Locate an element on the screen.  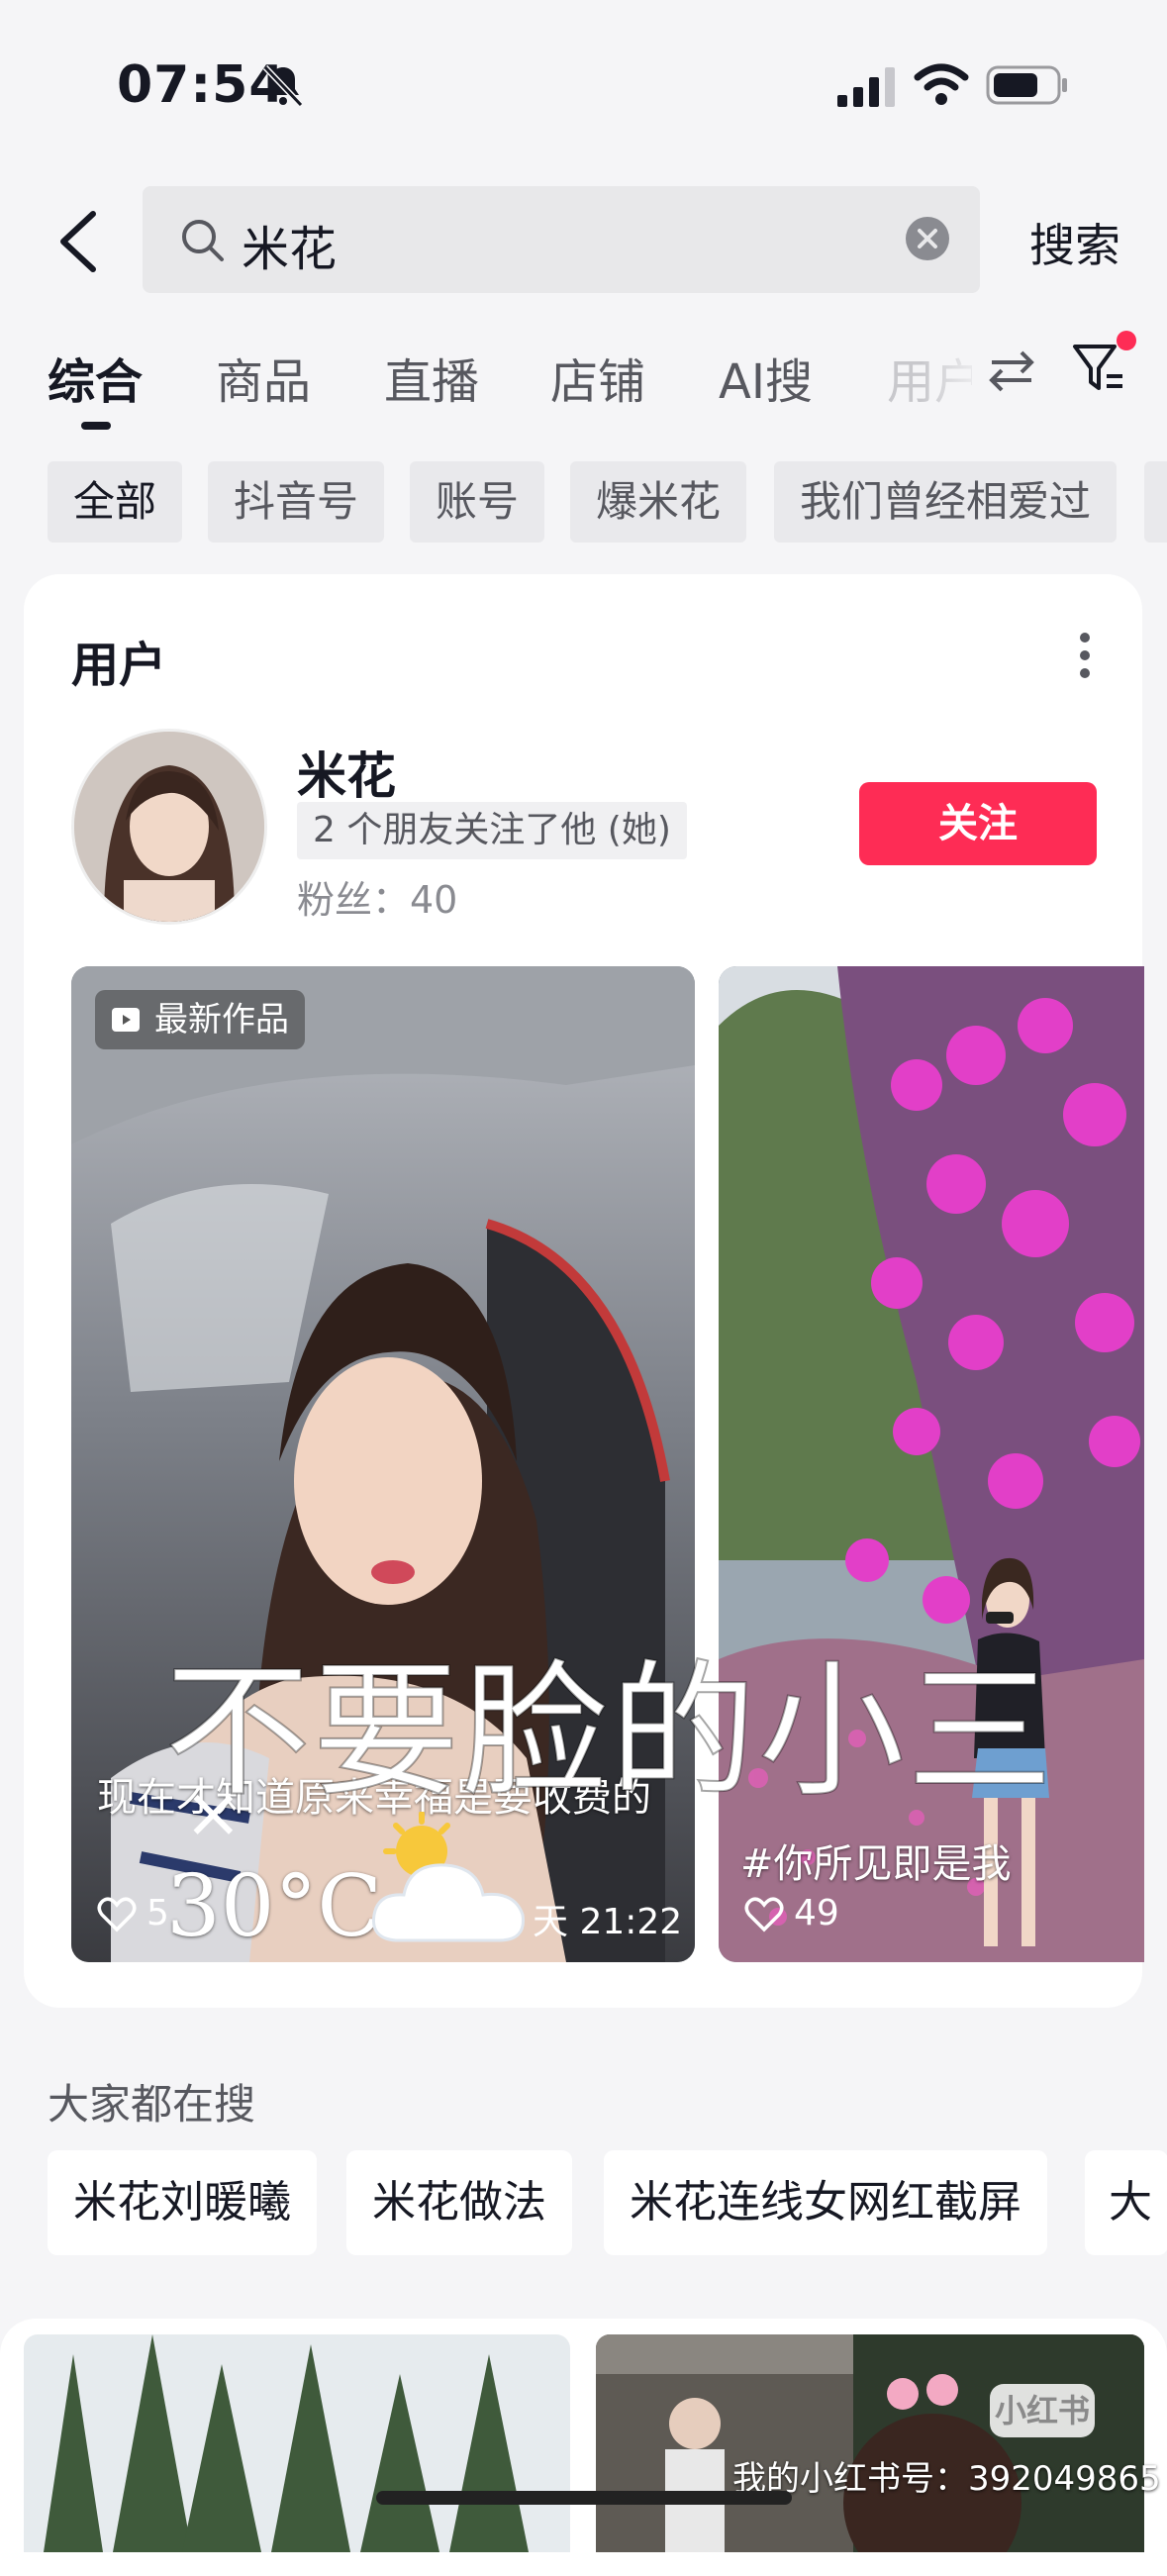
follow-button: 关注 is located at coordinates (978, 824).